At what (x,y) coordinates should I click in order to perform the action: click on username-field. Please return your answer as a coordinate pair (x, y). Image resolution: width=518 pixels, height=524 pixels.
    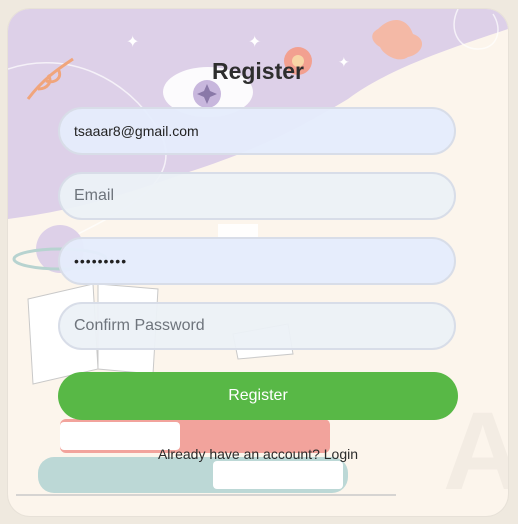
    Looking at the image, I should click on (257, 131).